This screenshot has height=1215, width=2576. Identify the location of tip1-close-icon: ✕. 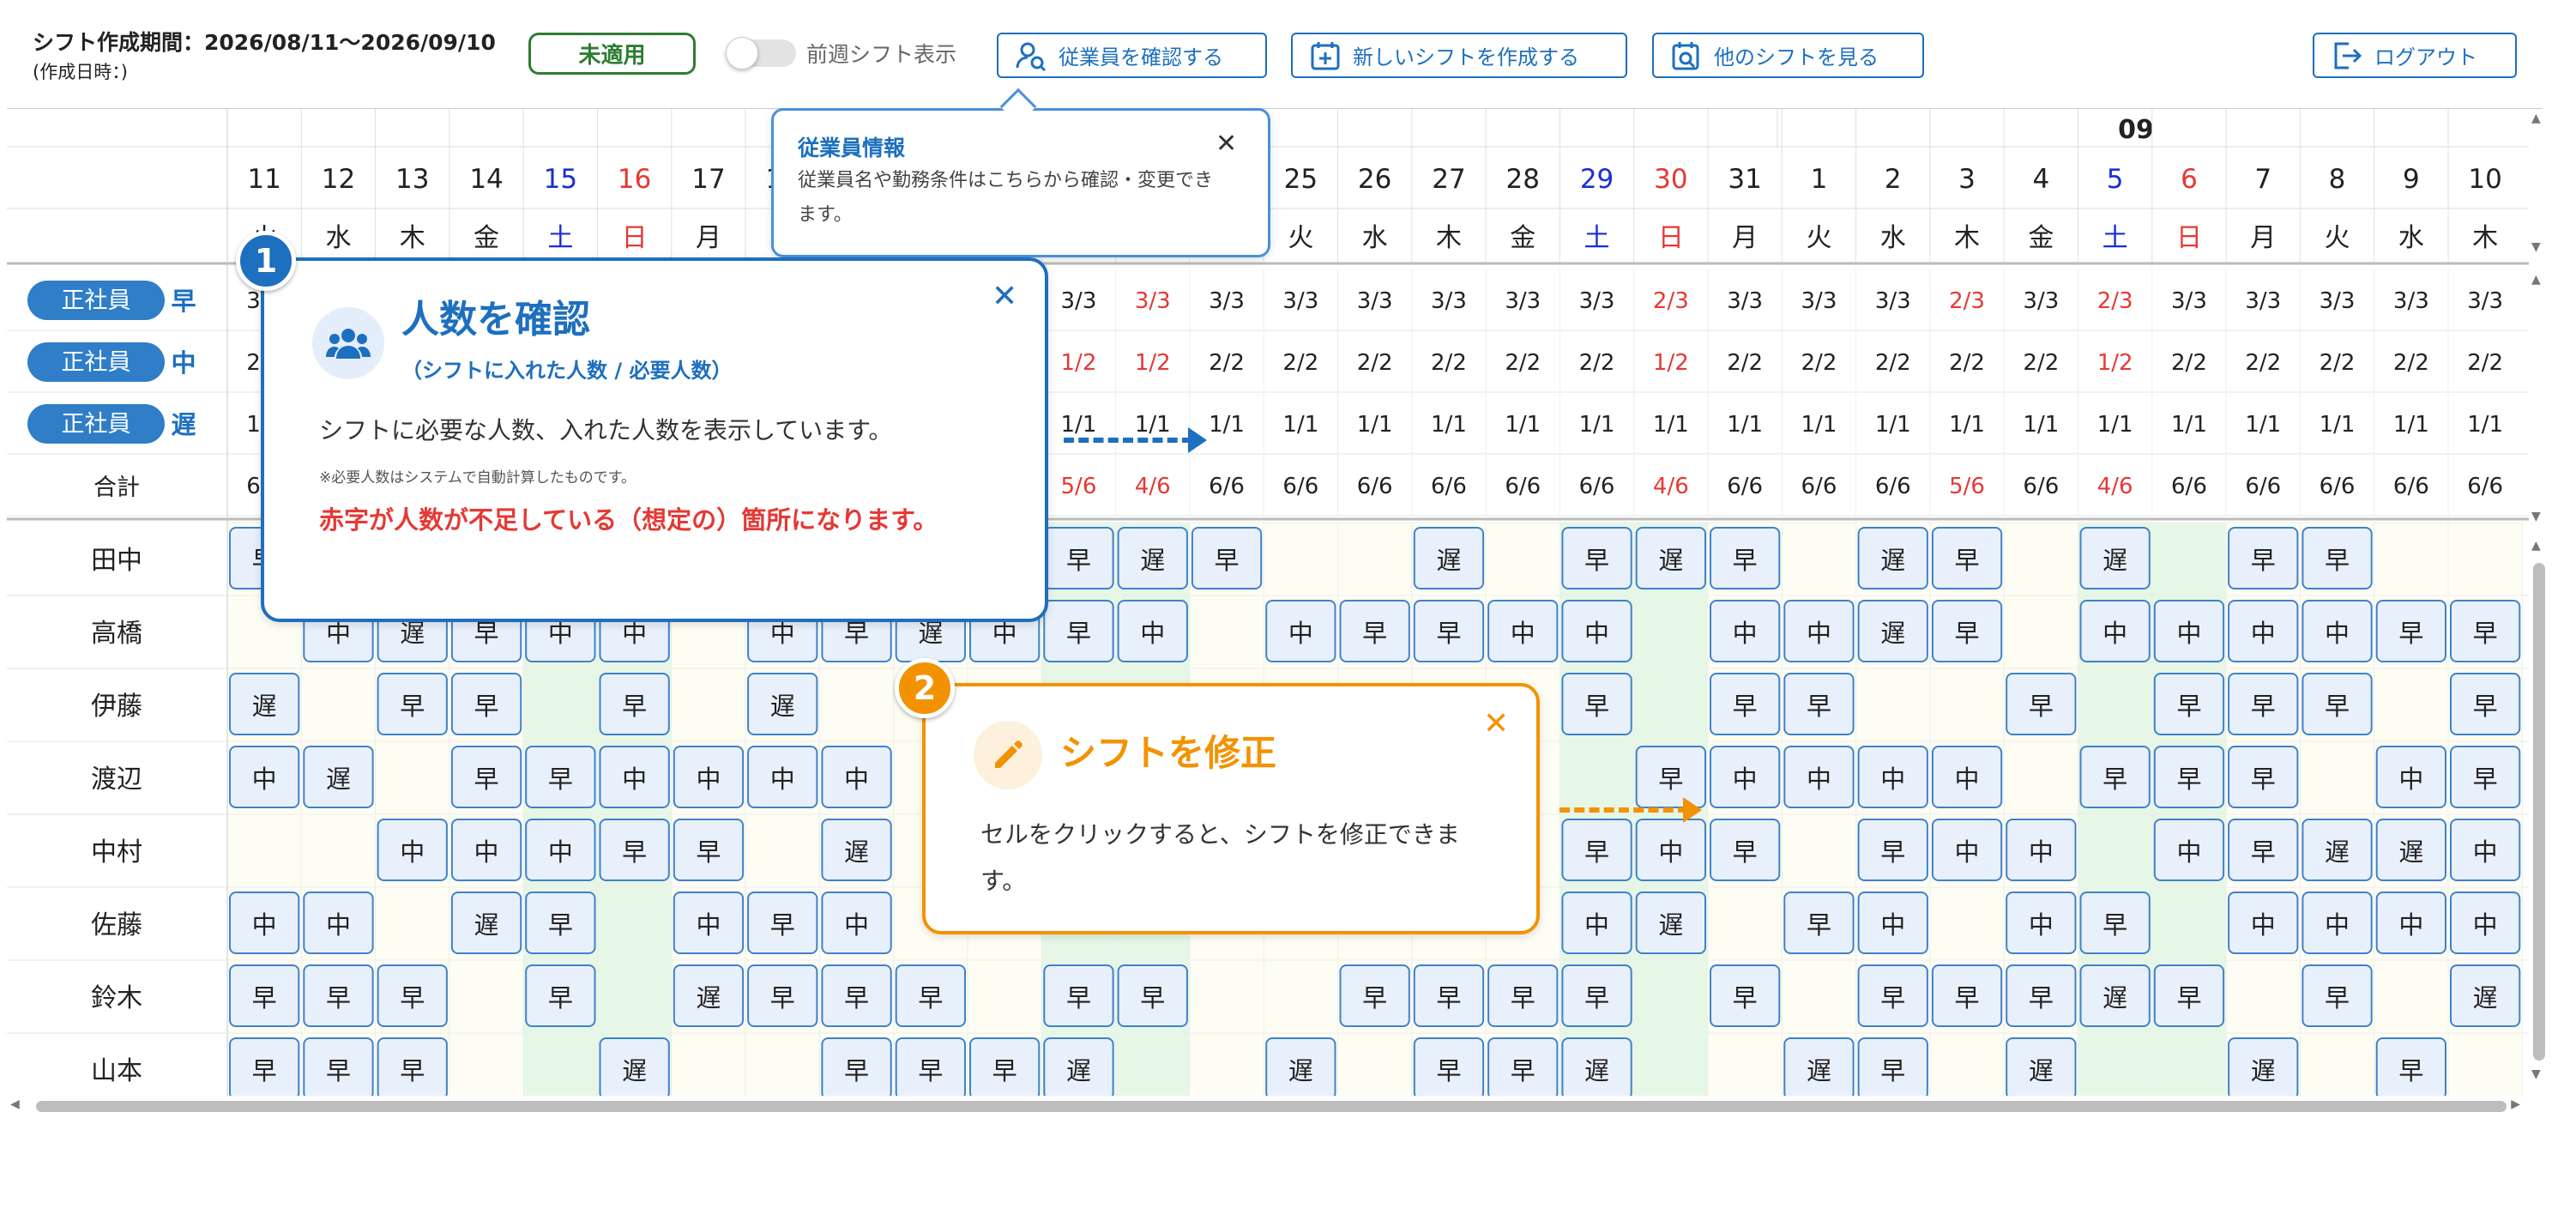
(1004, 296).